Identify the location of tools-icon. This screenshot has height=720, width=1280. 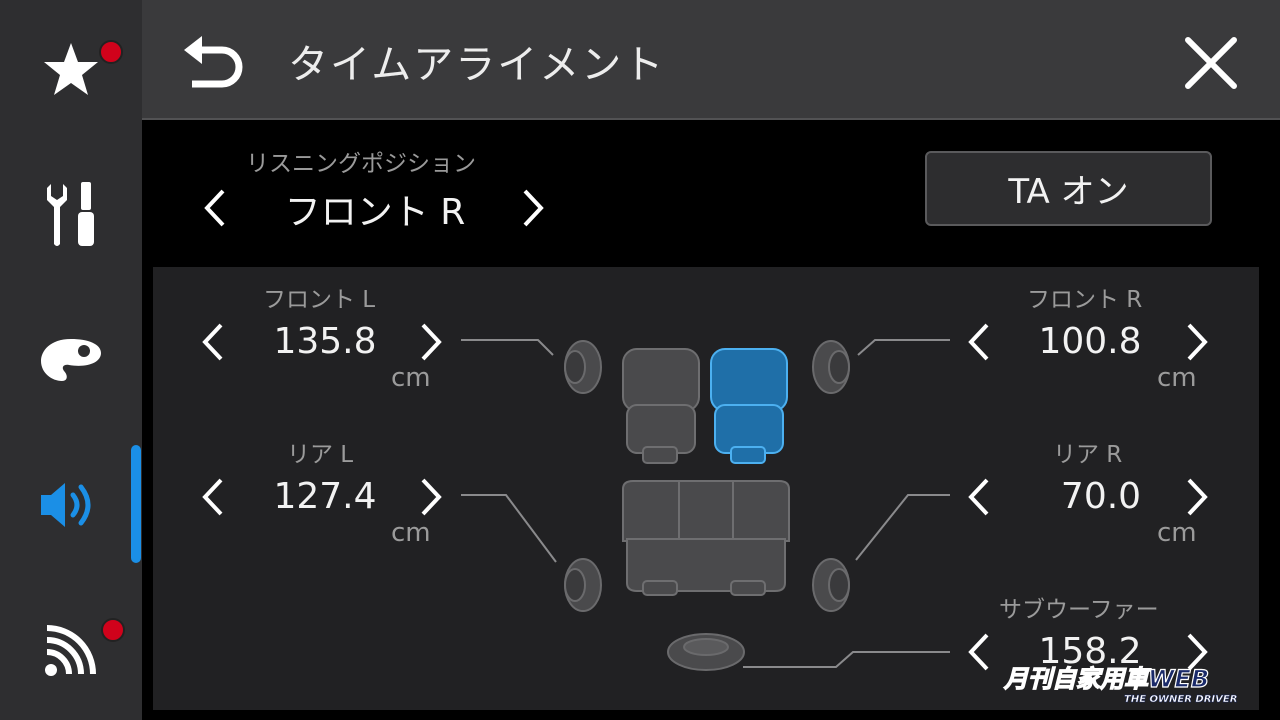
(70, 214).